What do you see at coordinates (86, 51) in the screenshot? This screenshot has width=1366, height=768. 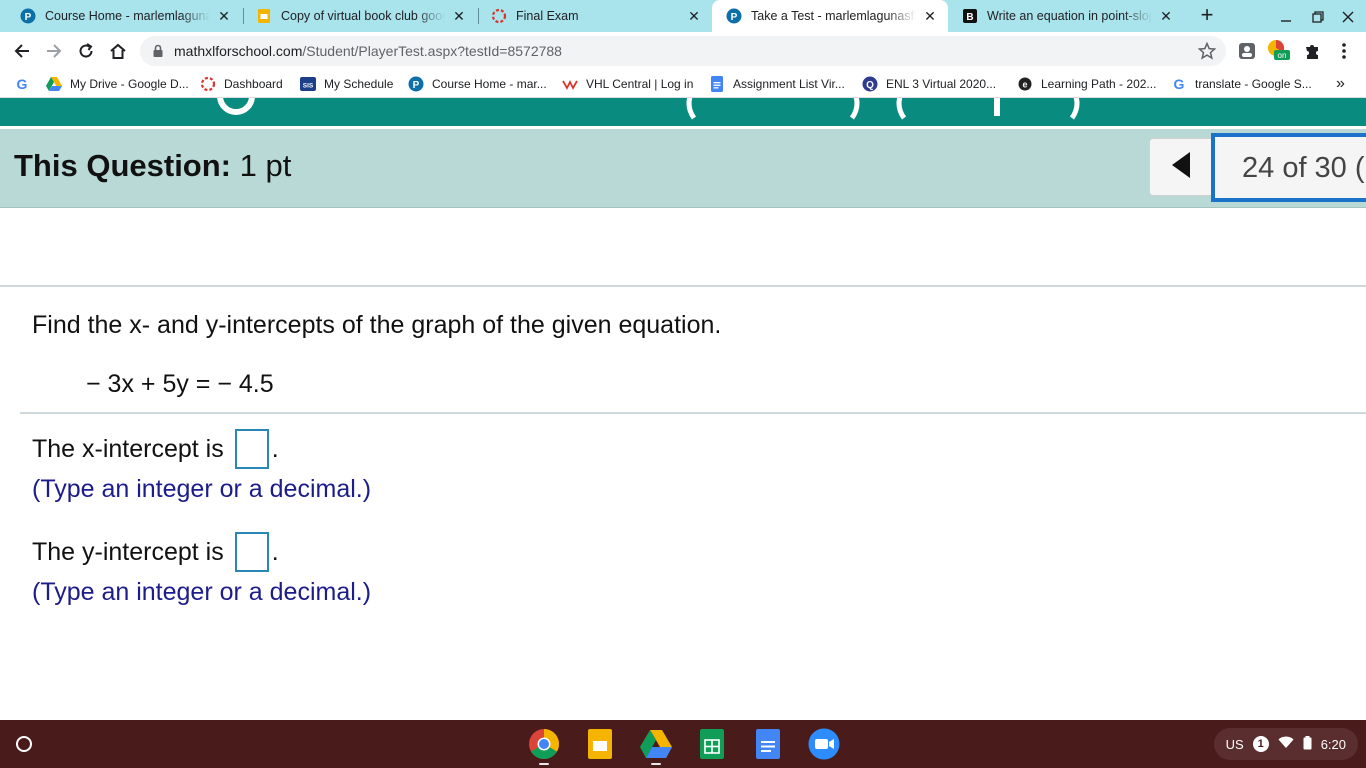 I see `reload-icon` at bounding box center [86, 51].